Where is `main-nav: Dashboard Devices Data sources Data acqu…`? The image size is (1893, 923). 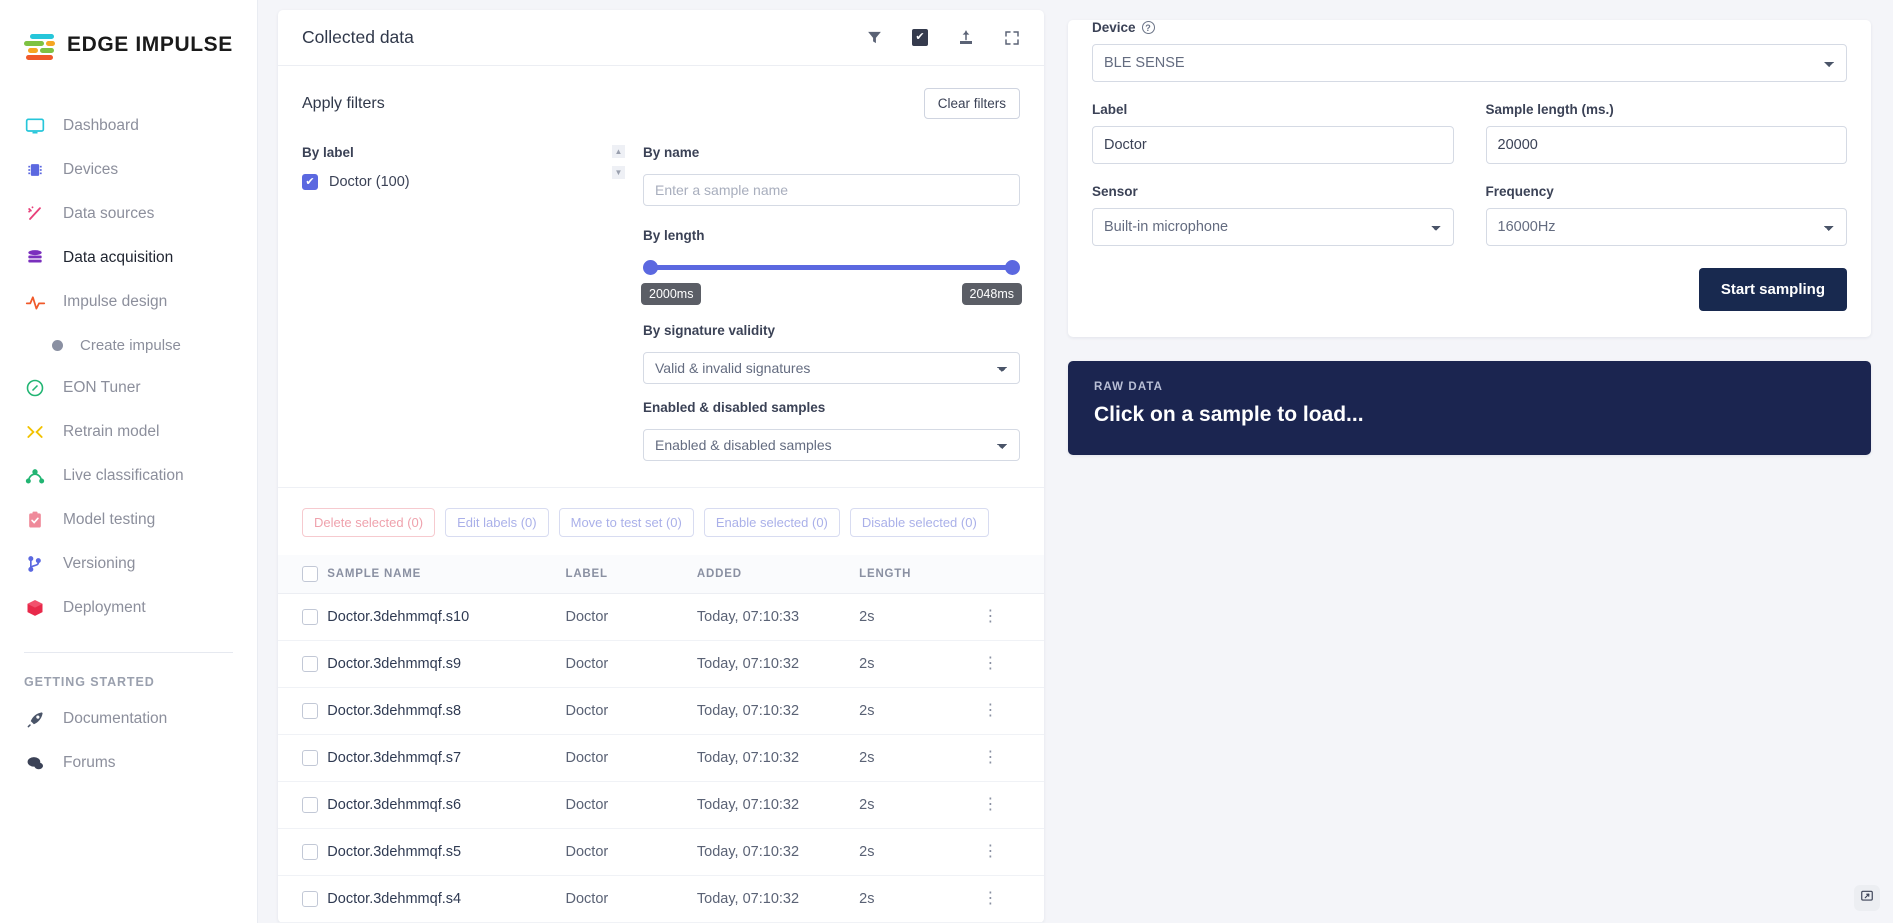 main-nav: Dashboard Devices Data sources Data acqu… is located at coordinates (128, 444).